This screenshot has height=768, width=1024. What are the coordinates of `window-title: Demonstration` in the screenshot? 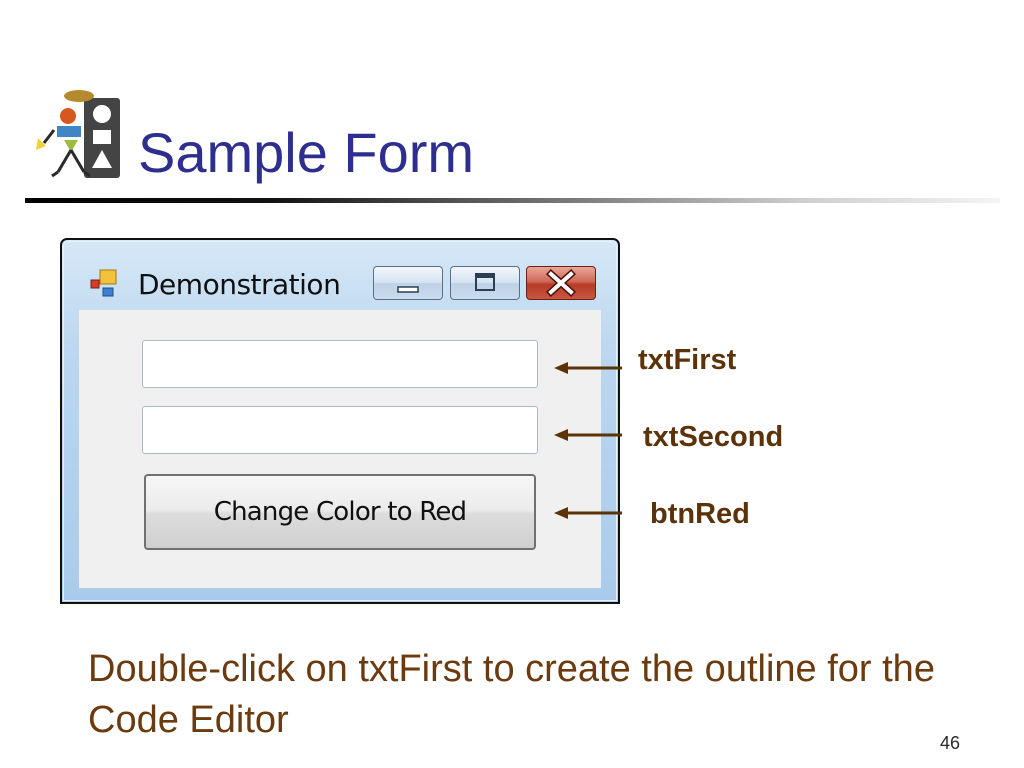 It's located at (239, 284).